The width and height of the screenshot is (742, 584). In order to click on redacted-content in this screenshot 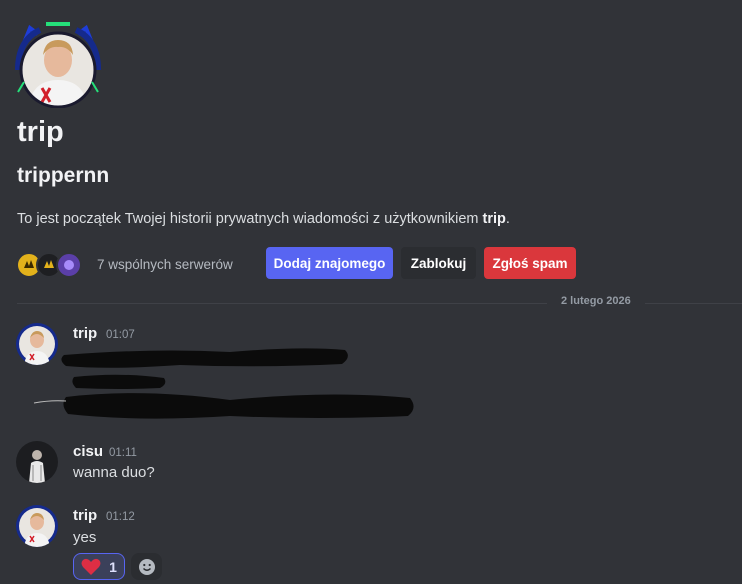, I will do `click(223, 383)`.